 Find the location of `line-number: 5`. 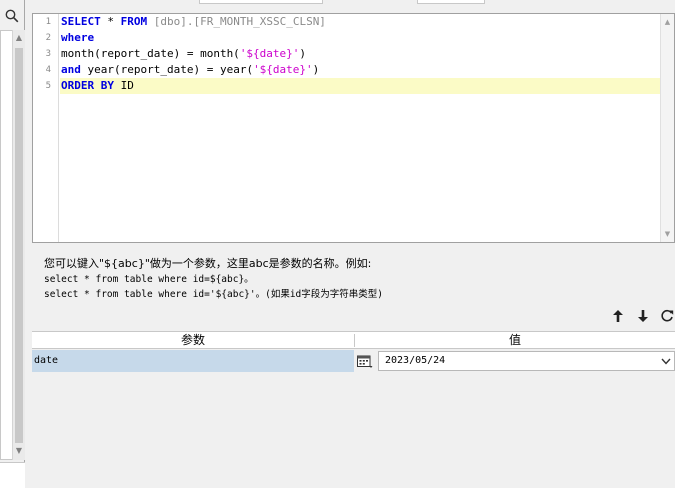

line-number: 5 is located at coordinates (48, 86).